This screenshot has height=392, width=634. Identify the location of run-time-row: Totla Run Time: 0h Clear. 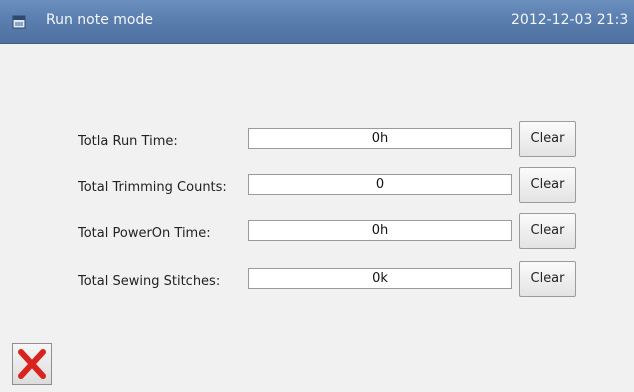
(317, 142).